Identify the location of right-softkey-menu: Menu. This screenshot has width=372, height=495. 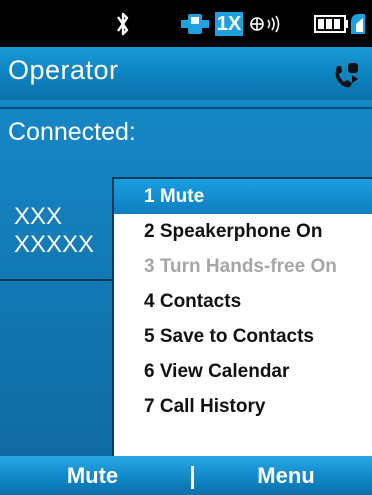
(286, 475).